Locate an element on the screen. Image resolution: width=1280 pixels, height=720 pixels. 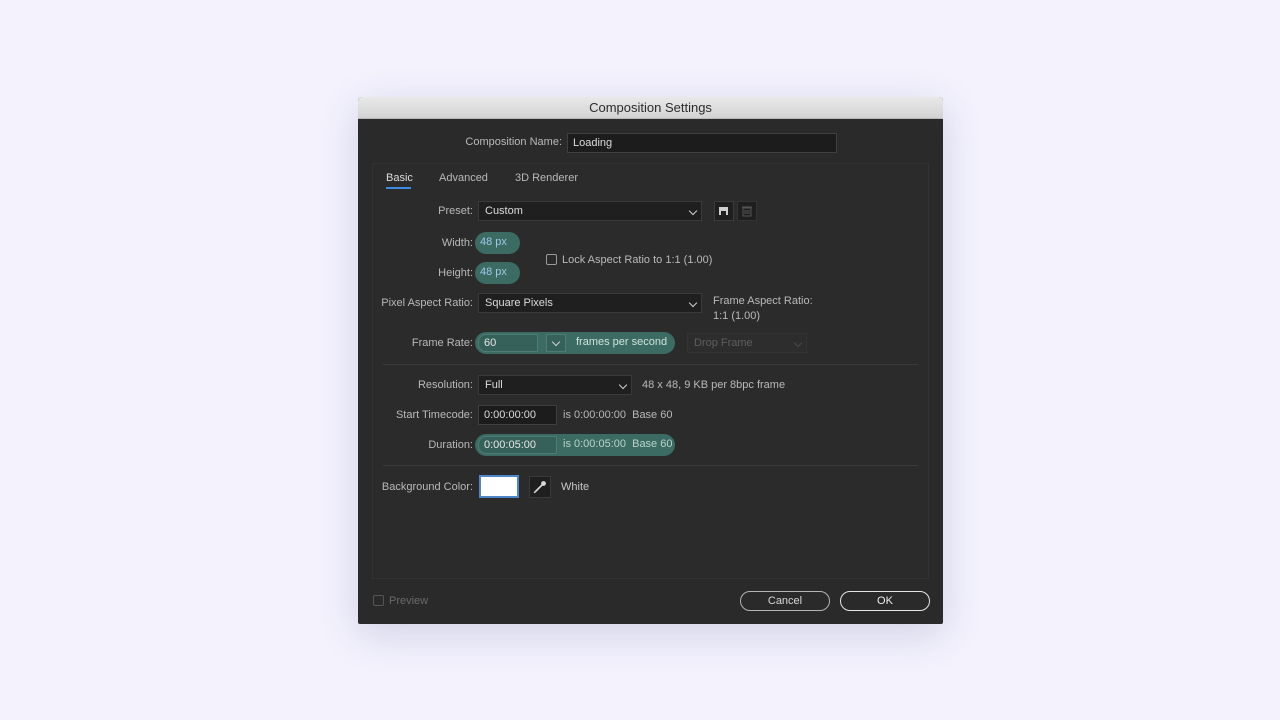
start-timecode-label: Start Timecode: is located at coordinates (434, 415).